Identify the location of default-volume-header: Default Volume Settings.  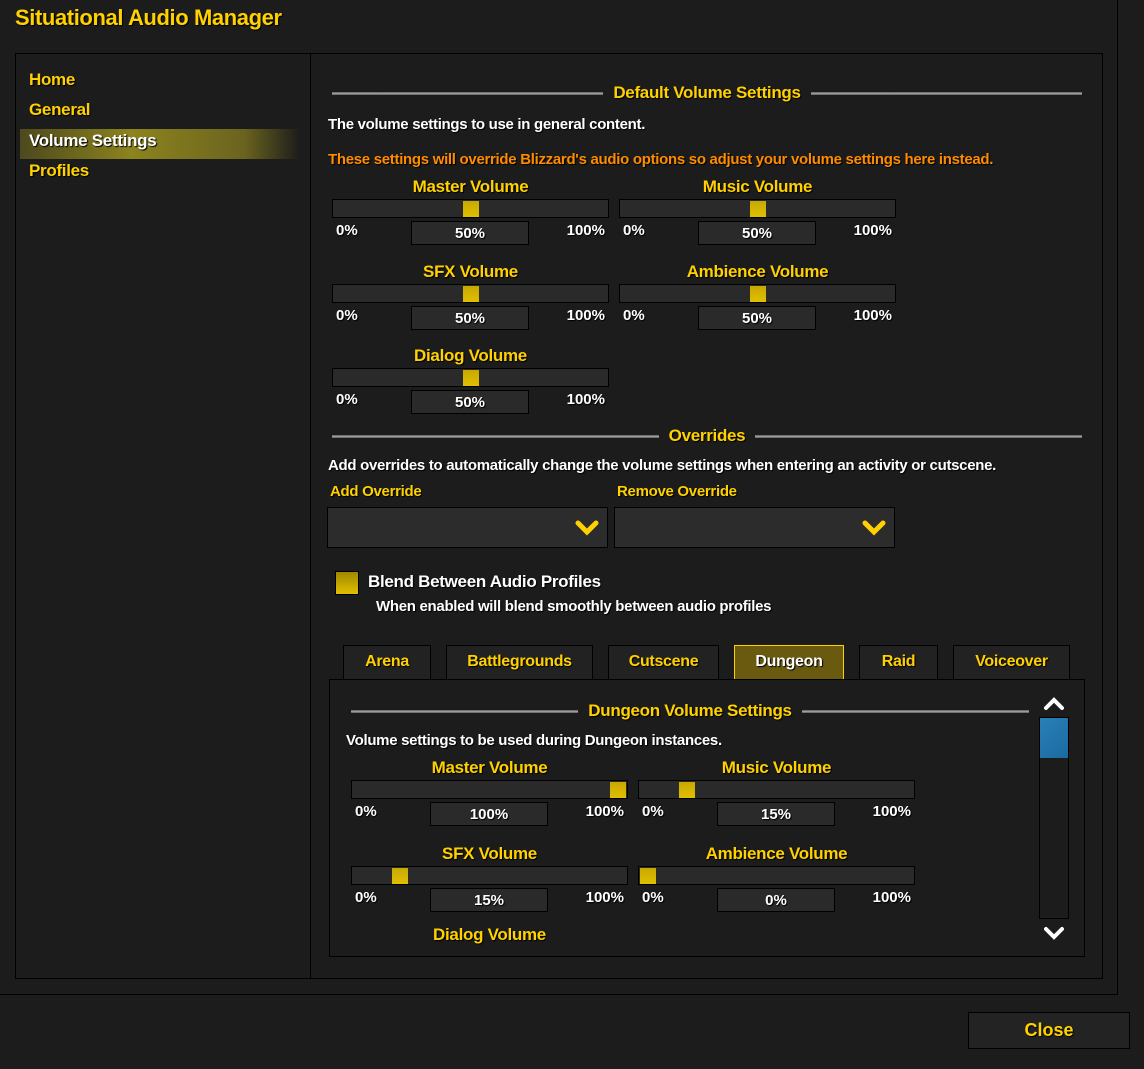
(707, 93).